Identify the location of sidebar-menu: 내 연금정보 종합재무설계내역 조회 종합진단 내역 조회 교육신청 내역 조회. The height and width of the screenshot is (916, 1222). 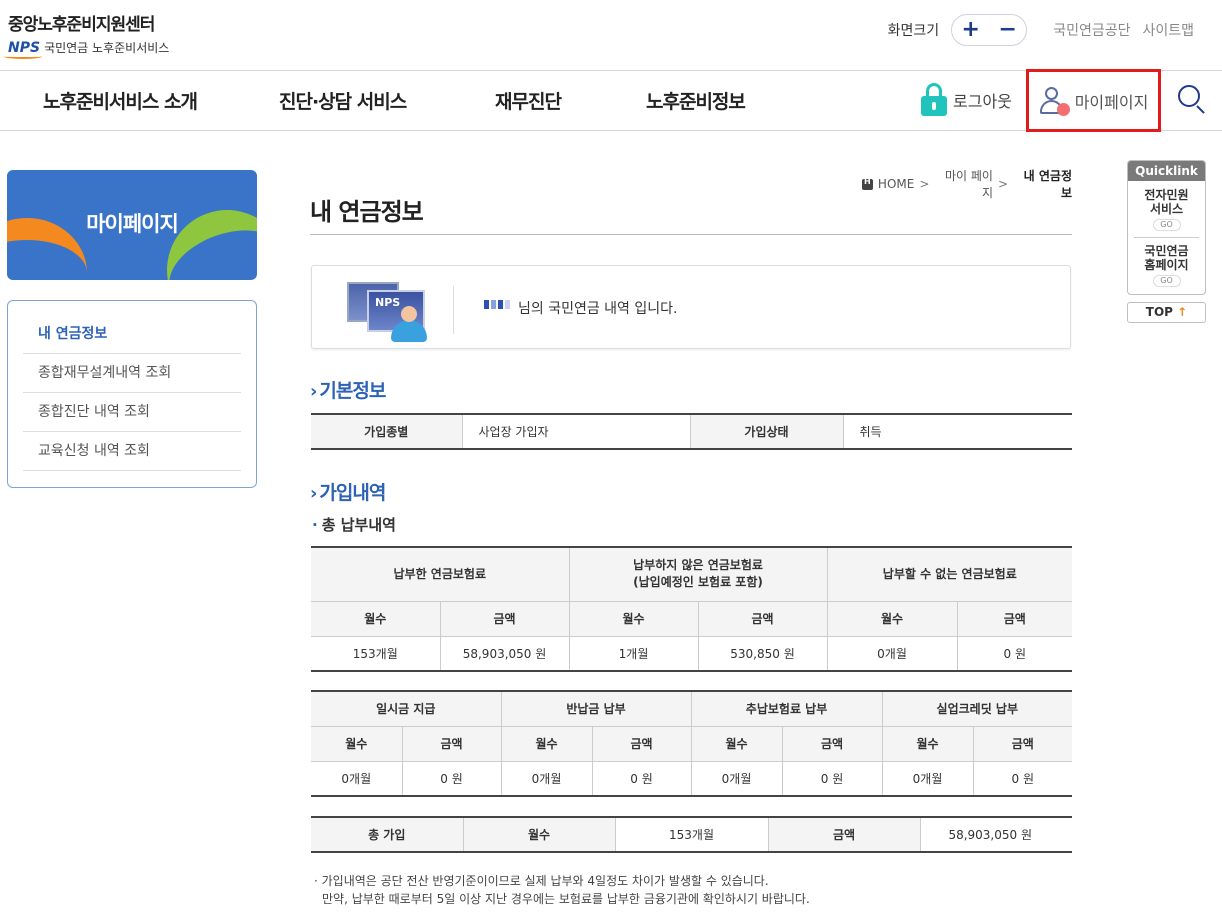
(132, 394).